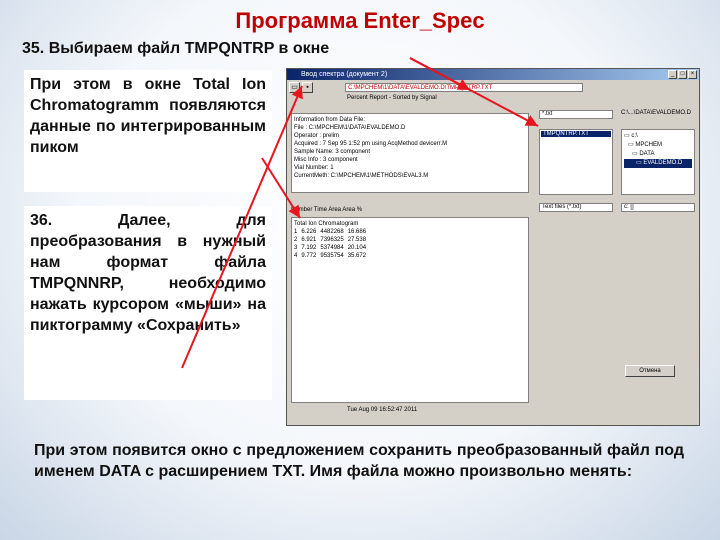 The height and width of the screenshot is (540, 720). Describe the element at coordinates (314, 168) in the screenshot. I see `info-line: Vial Number: 1` at that location.